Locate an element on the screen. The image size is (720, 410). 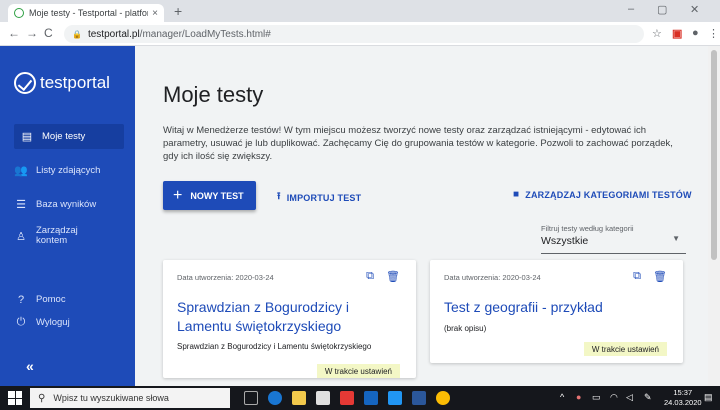
browser-tab: Moje testy - Testportal - platform × is located at coordinates (86, 13).